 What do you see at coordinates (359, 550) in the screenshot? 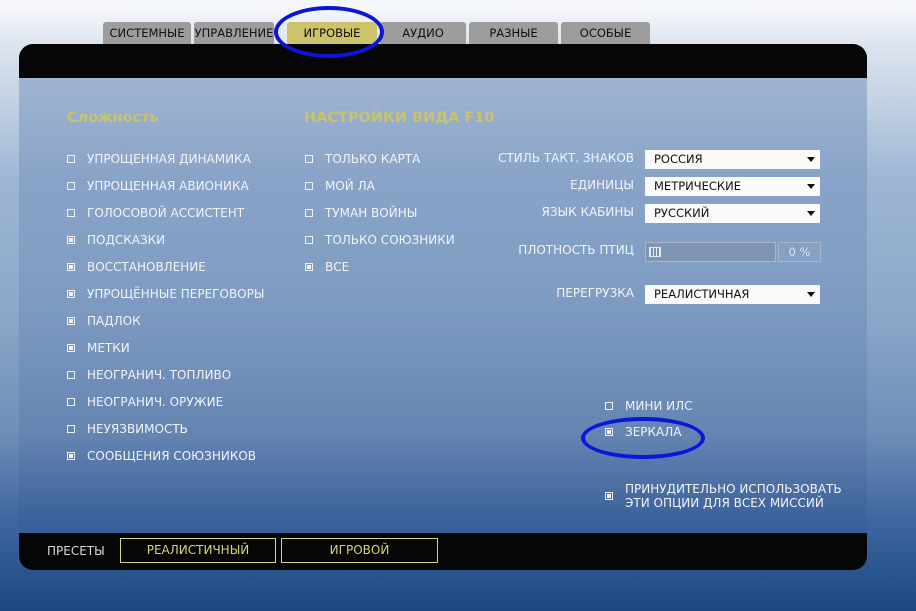
I see `preset-game-button: ИГРОВОЙ` at bounding box center [359, 550].